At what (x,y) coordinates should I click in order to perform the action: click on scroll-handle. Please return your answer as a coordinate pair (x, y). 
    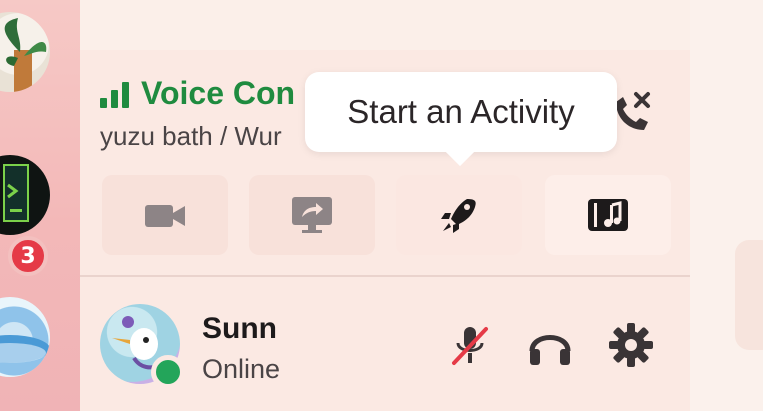
    Looking at the image, I should click on (749, 295).